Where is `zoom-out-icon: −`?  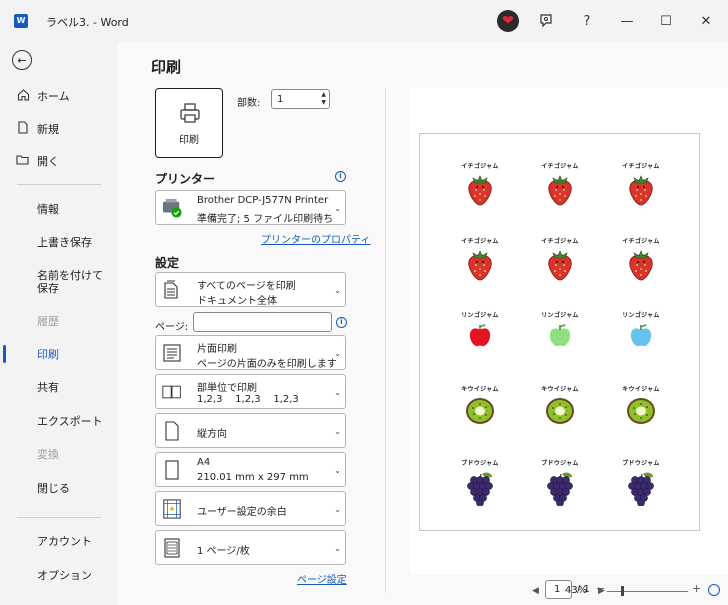 zoom-out-icon: − is located at coordinates (600, 588).